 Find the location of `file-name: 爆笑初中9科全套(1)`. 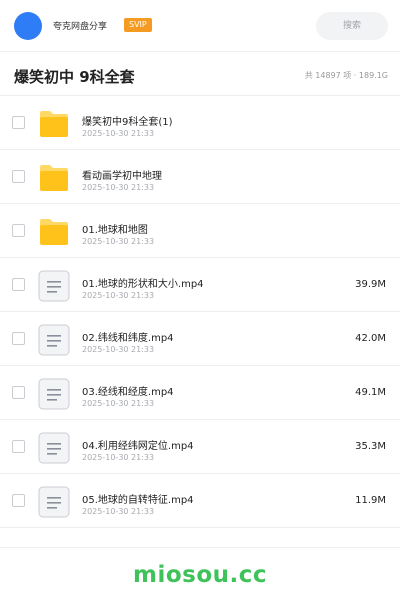

file-name: 爆笑初中9科全套(1) is located at coordinates (127, 122).